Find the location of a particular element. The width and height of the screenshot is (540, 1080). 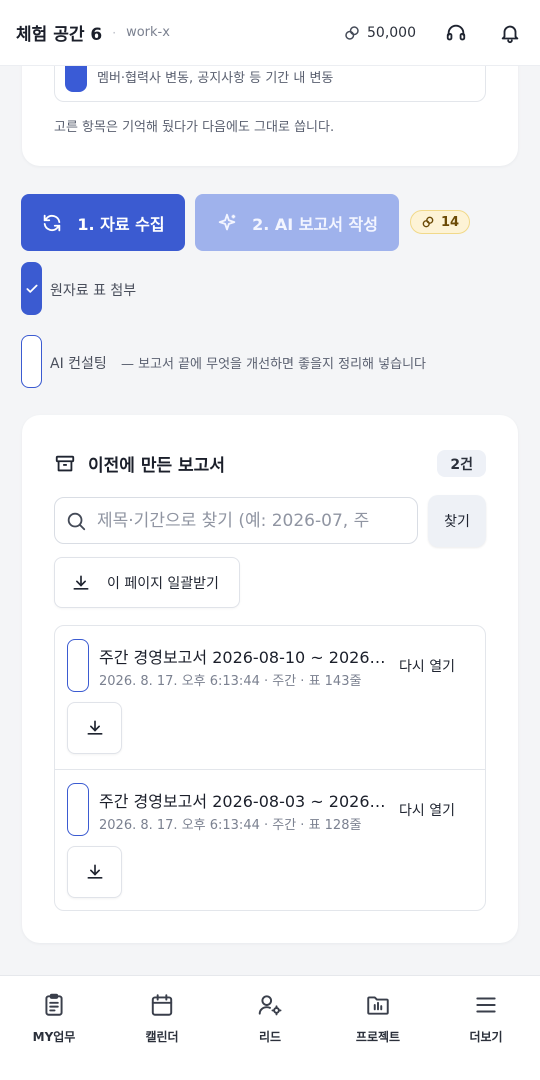

previous-reports-title: 이전에 만든 보고서 is located at coordinates (156, 466).